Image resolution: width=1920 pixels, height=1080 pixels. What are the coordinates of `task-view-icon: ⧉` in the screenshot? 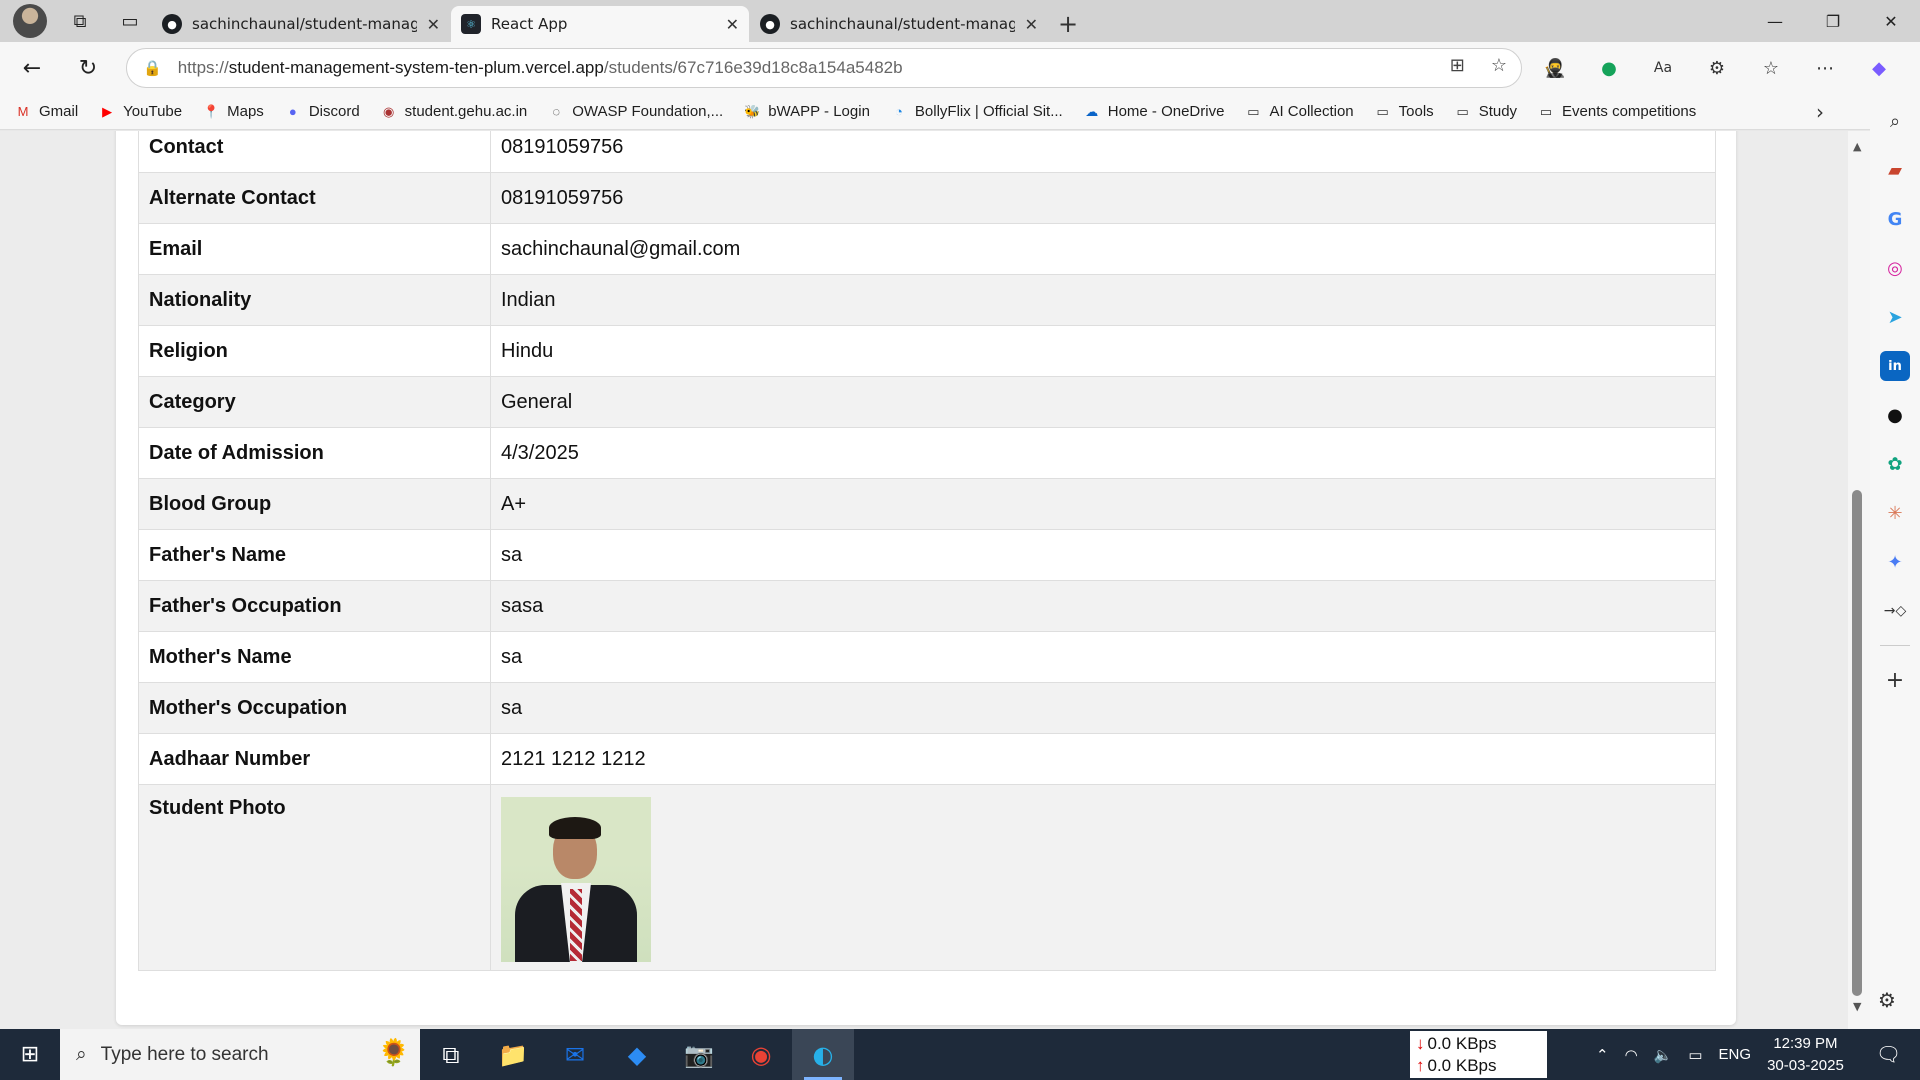 It's located at (451, 1054).